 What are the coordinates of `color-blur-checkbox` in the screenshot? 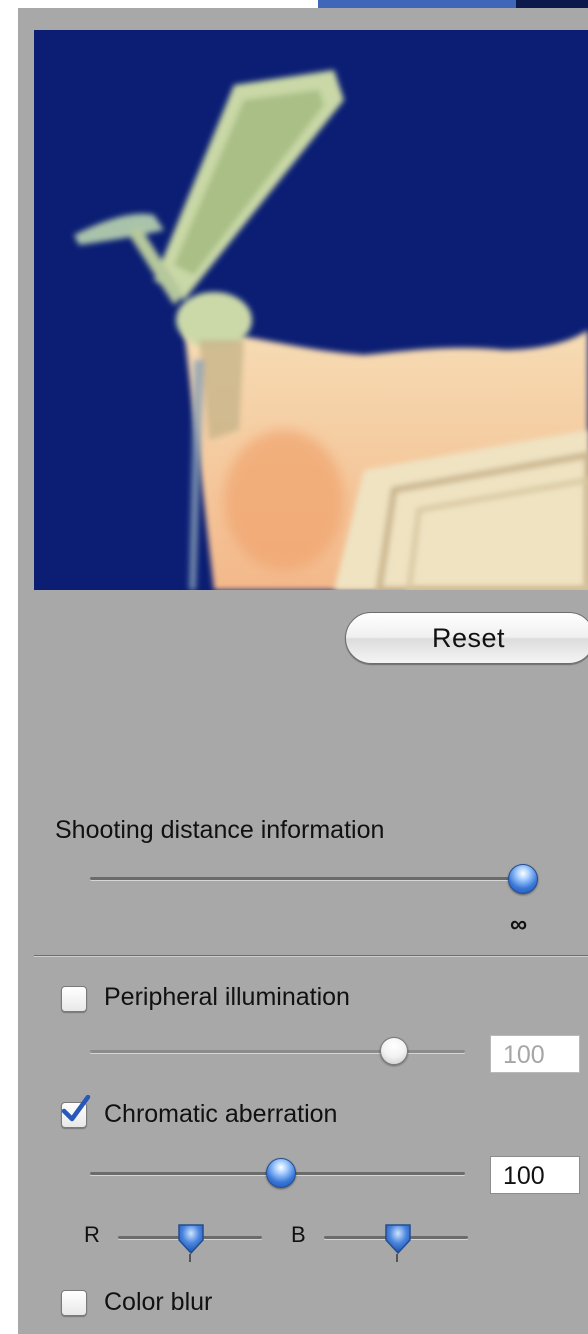 It's located at (74, 1303).